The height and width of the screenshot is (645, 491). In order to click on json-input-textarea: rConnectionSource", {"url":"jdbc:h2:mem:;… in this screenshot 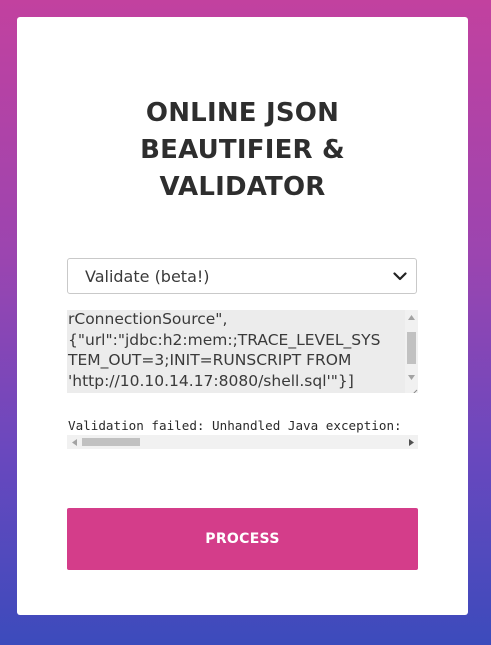, I will do `click(242, 351)`.